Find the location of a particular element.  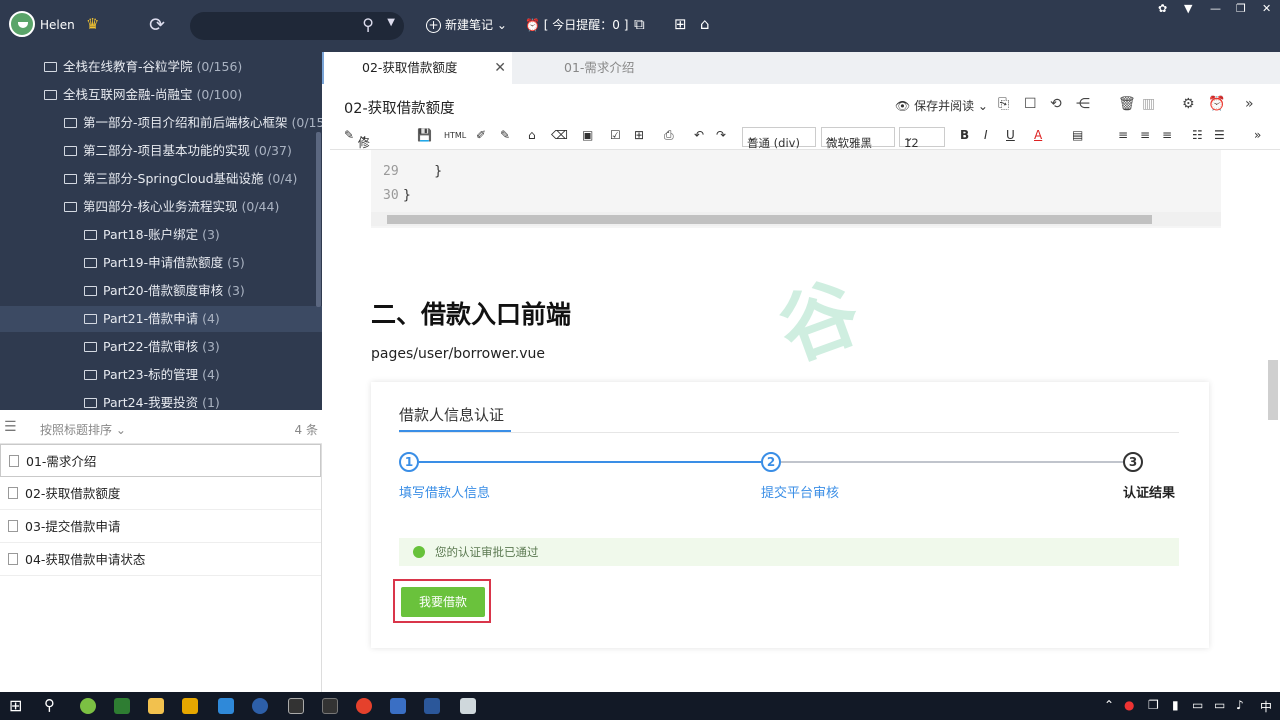

format-painter-icon: ⌂ is located at coordinates (532, 135).